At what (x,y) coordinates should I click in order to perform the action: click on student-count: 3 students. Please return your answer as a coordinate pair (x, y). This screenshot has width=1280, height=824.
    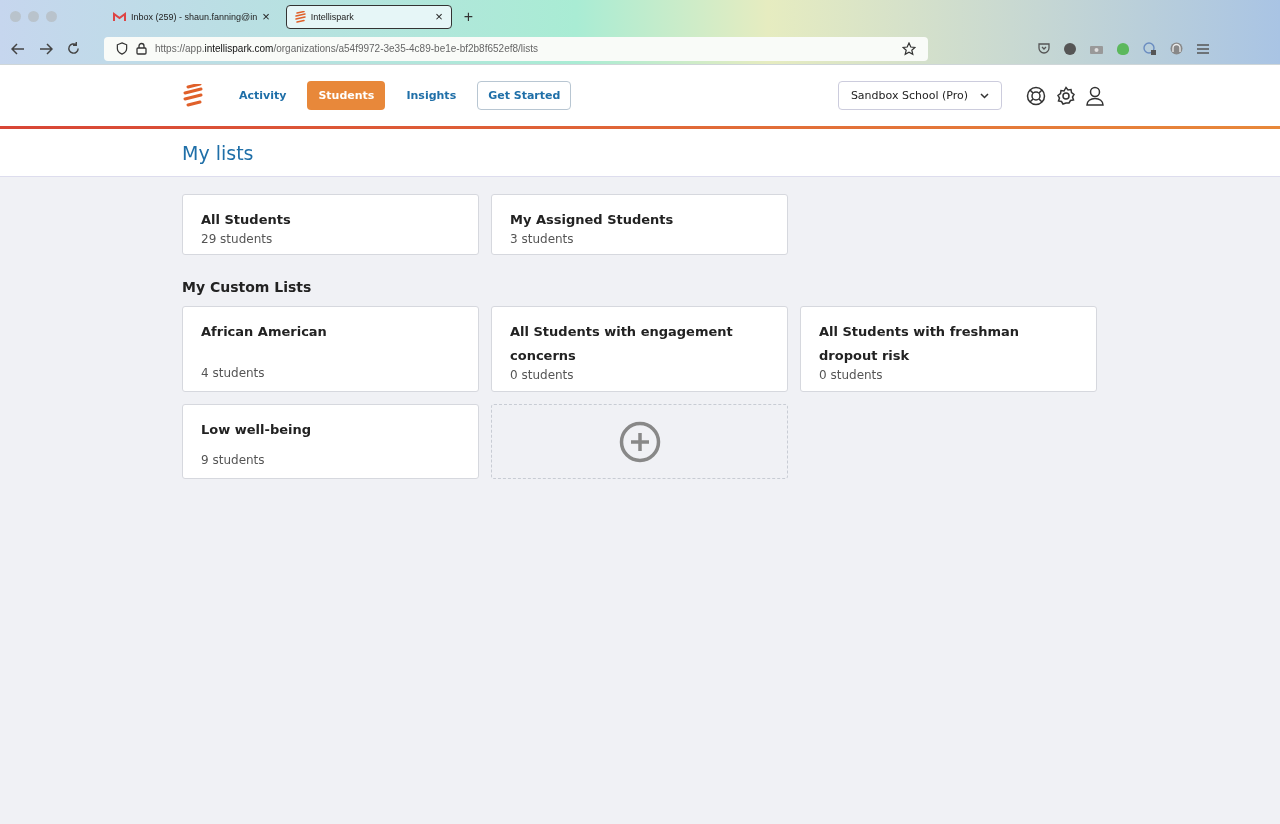
    Looking at the image, I should click on (542, 239).